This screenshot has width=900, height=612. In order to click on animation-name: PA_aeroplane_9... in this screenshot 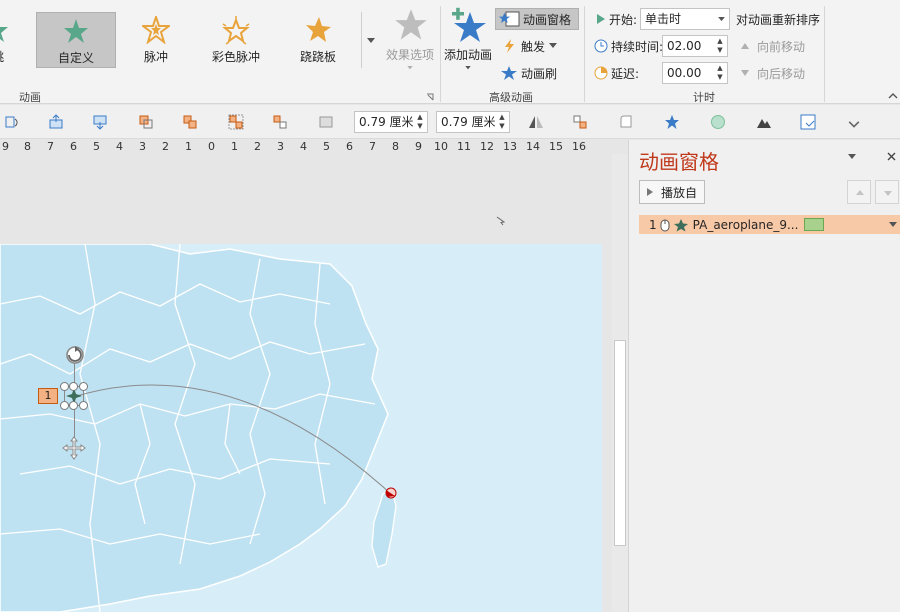, I will do `click(745, 224)`.